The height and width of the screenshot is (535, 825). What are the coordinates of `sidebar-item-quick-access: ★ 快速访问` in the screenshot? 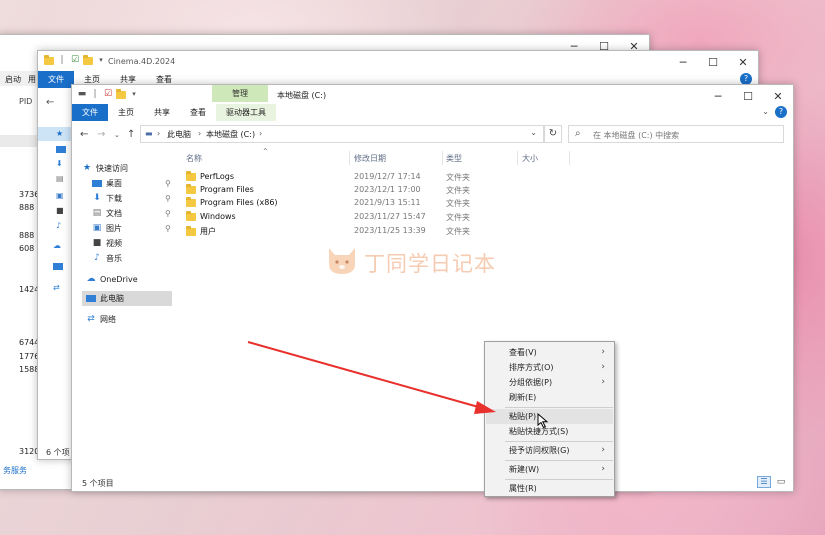 It's located at (127, 168).